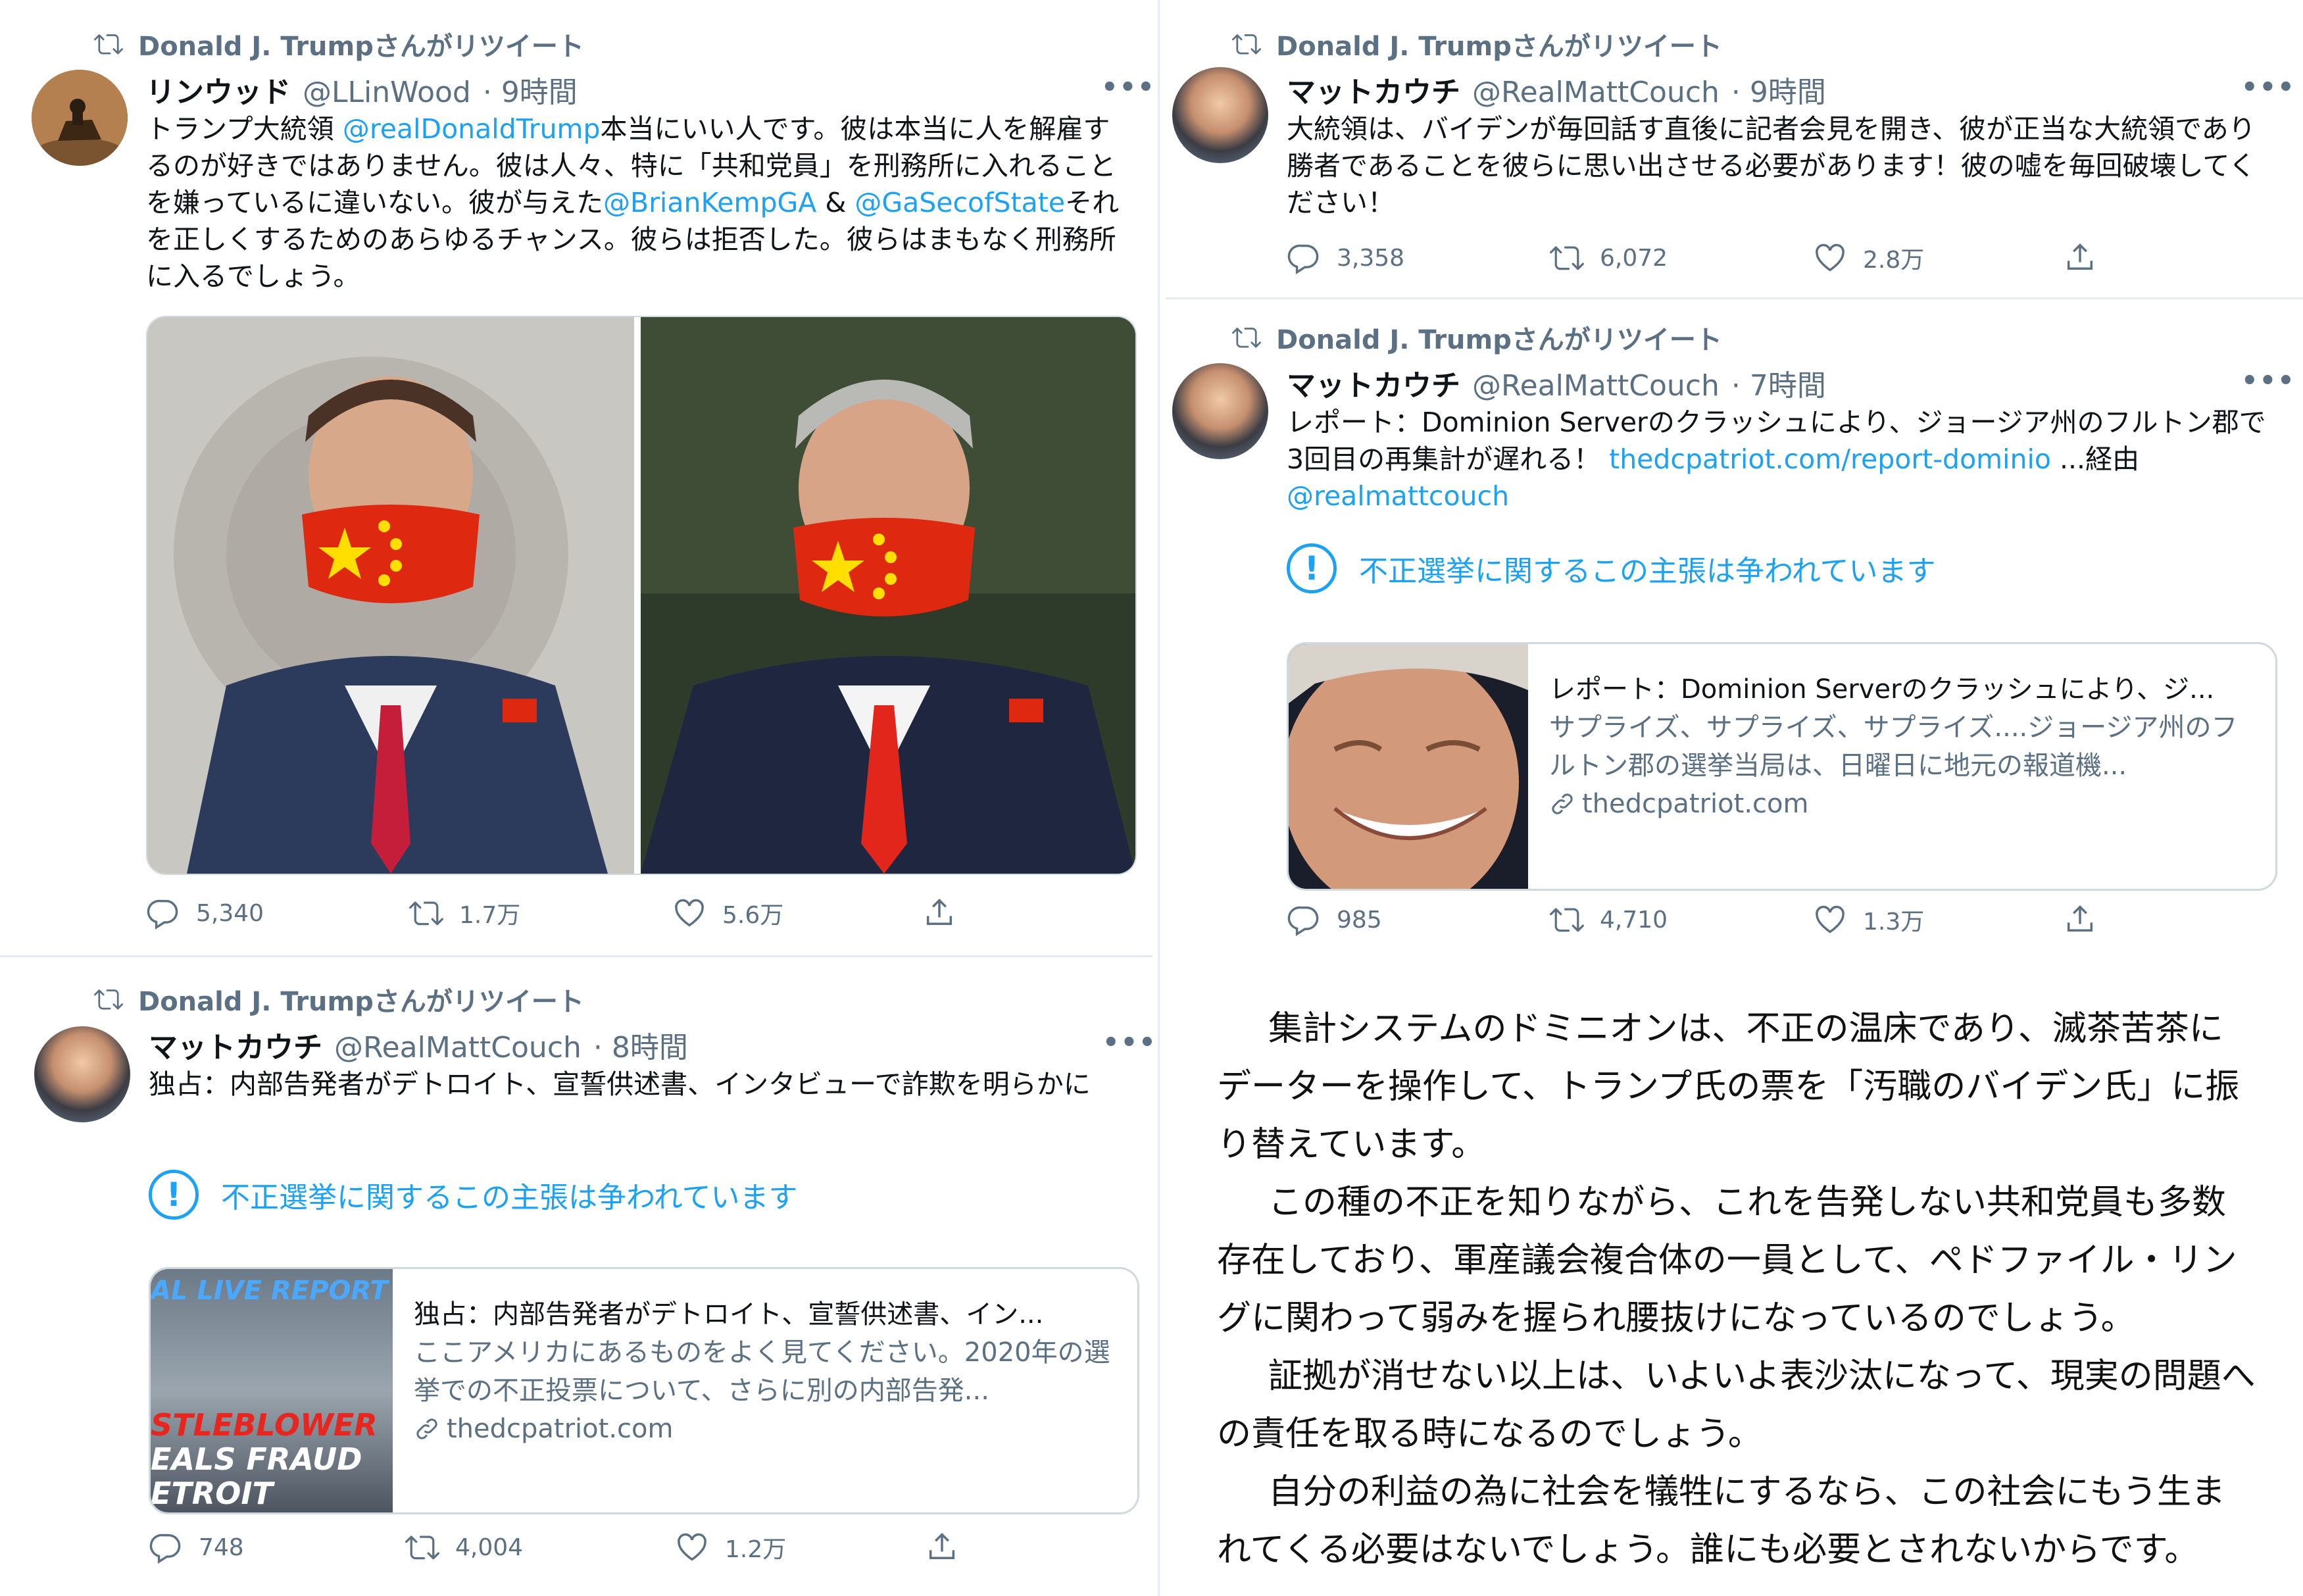 The image size is (2303, 1596). What do you see at coordinates (1312, 568) in the screenshot?
I see `exclamation-icon: !` at bounding box center [1312, 568].